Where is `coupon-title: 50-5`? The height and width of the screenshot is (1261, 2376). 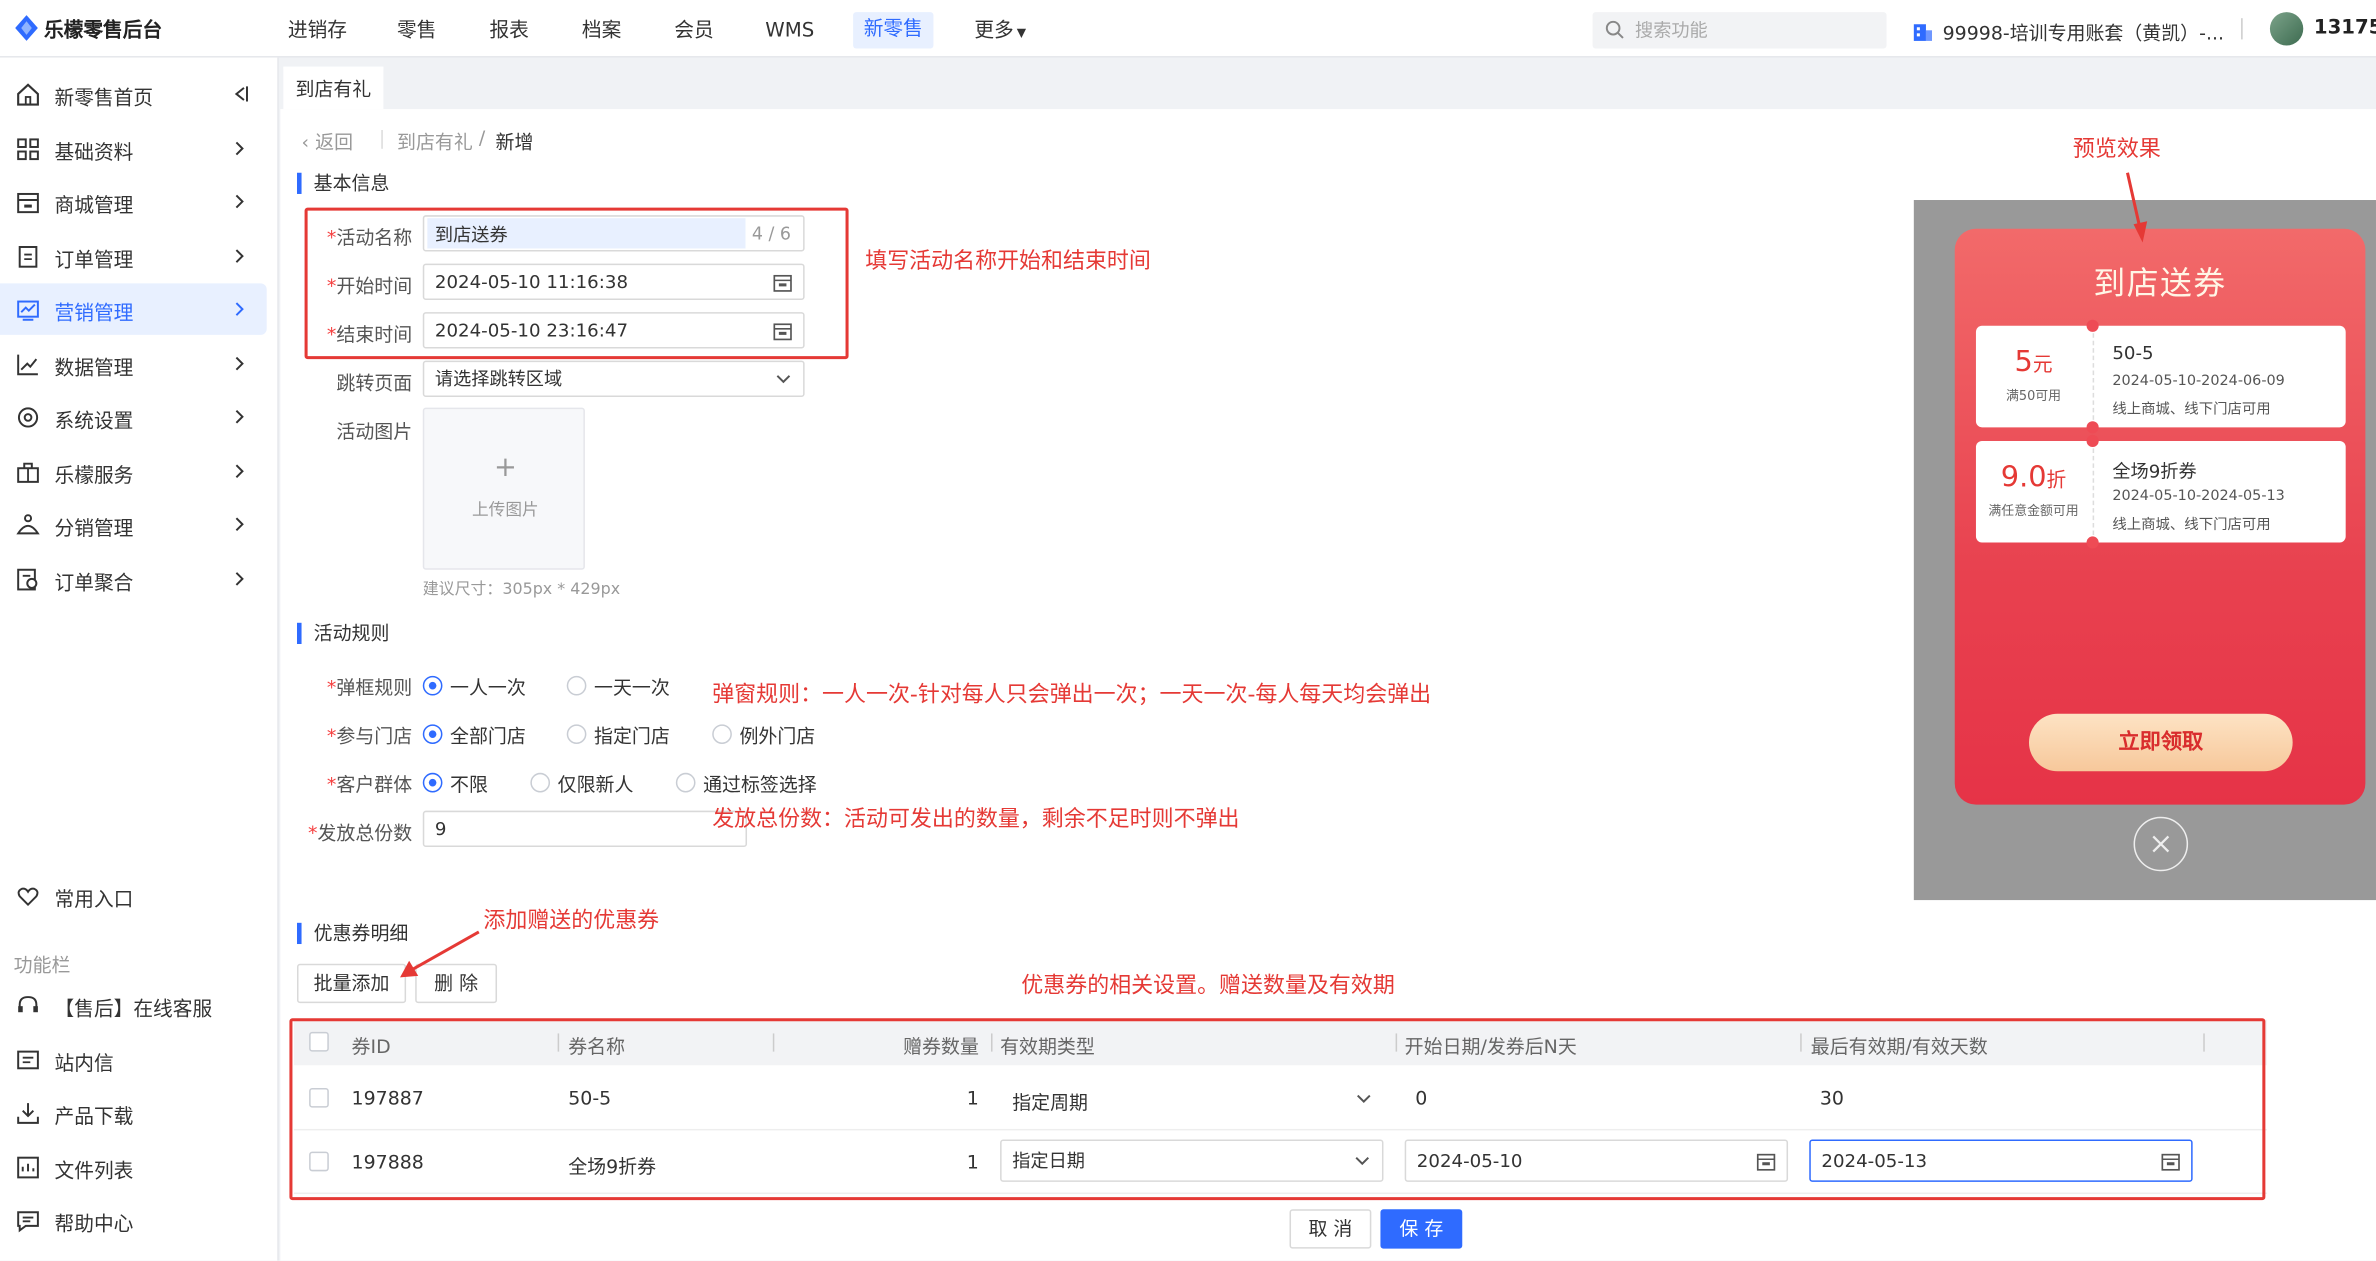
coupon-title: 50-5 is located at coordinates (2133, 353).